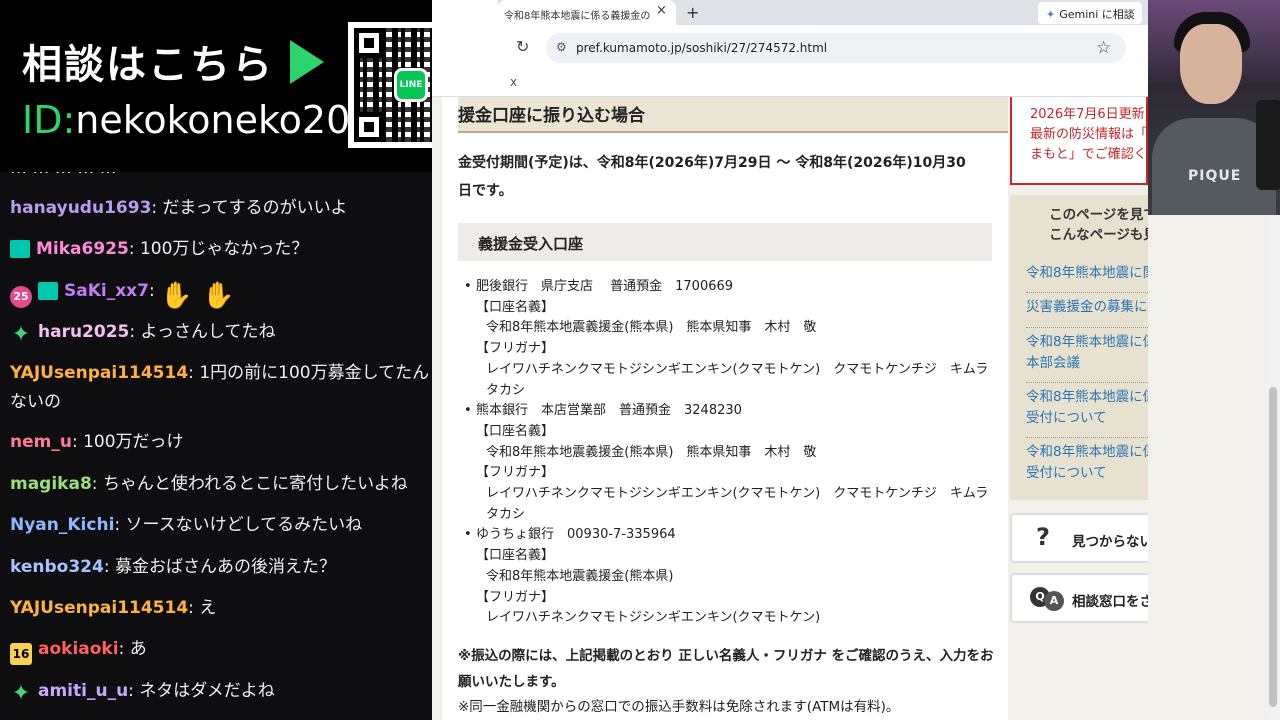 This screenshot has width=1280, height=720. Describe the element at coordinates (1047, 599) in the screenshot. I see `qa-icon: Q A` at that location.